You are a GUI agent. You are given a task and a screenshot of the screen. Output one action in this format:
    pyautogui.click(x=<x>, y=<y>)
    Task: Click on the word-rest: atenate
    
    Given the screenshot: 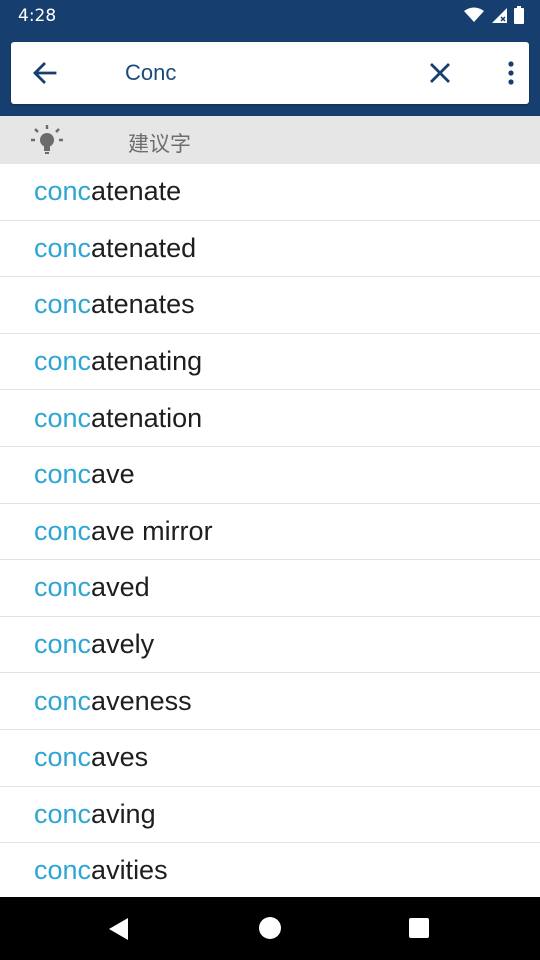 What is the action you would take?
    pyautogui.click(x=136, y=191)
    